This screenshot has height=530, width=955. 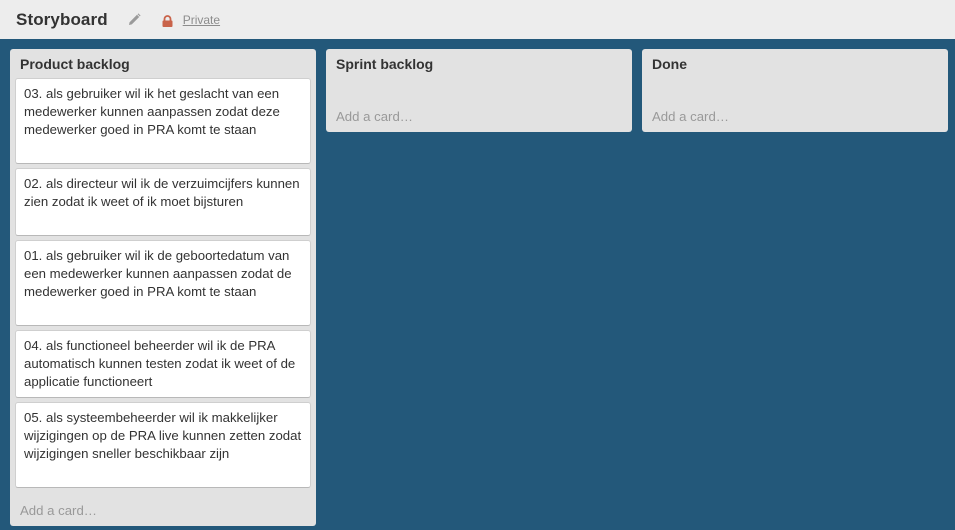 What do you see at coordinates (795, 63) in the screenshot?
I see `list-title: Done` at bounding box center [795, 63].